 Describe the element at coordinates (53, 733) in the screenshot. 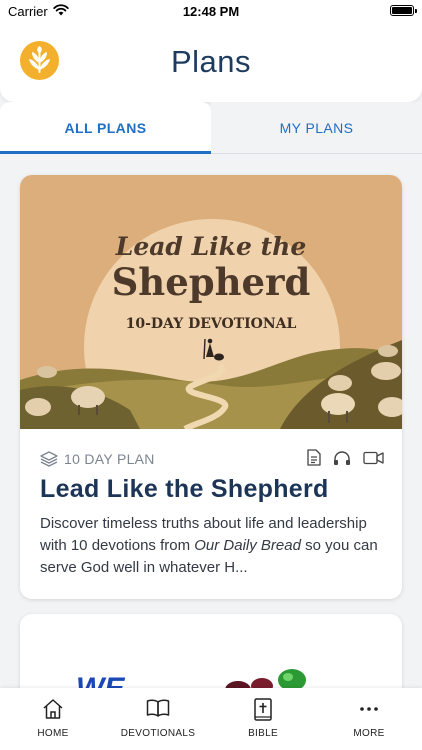

I see `nav-label-home: HOME` at that location.